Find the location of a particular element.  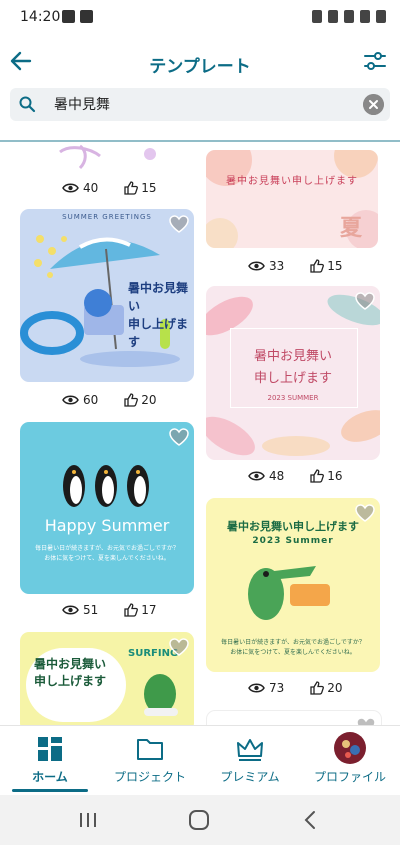

nav-premium-label: プレミアム is located at coordinates (250, 777).